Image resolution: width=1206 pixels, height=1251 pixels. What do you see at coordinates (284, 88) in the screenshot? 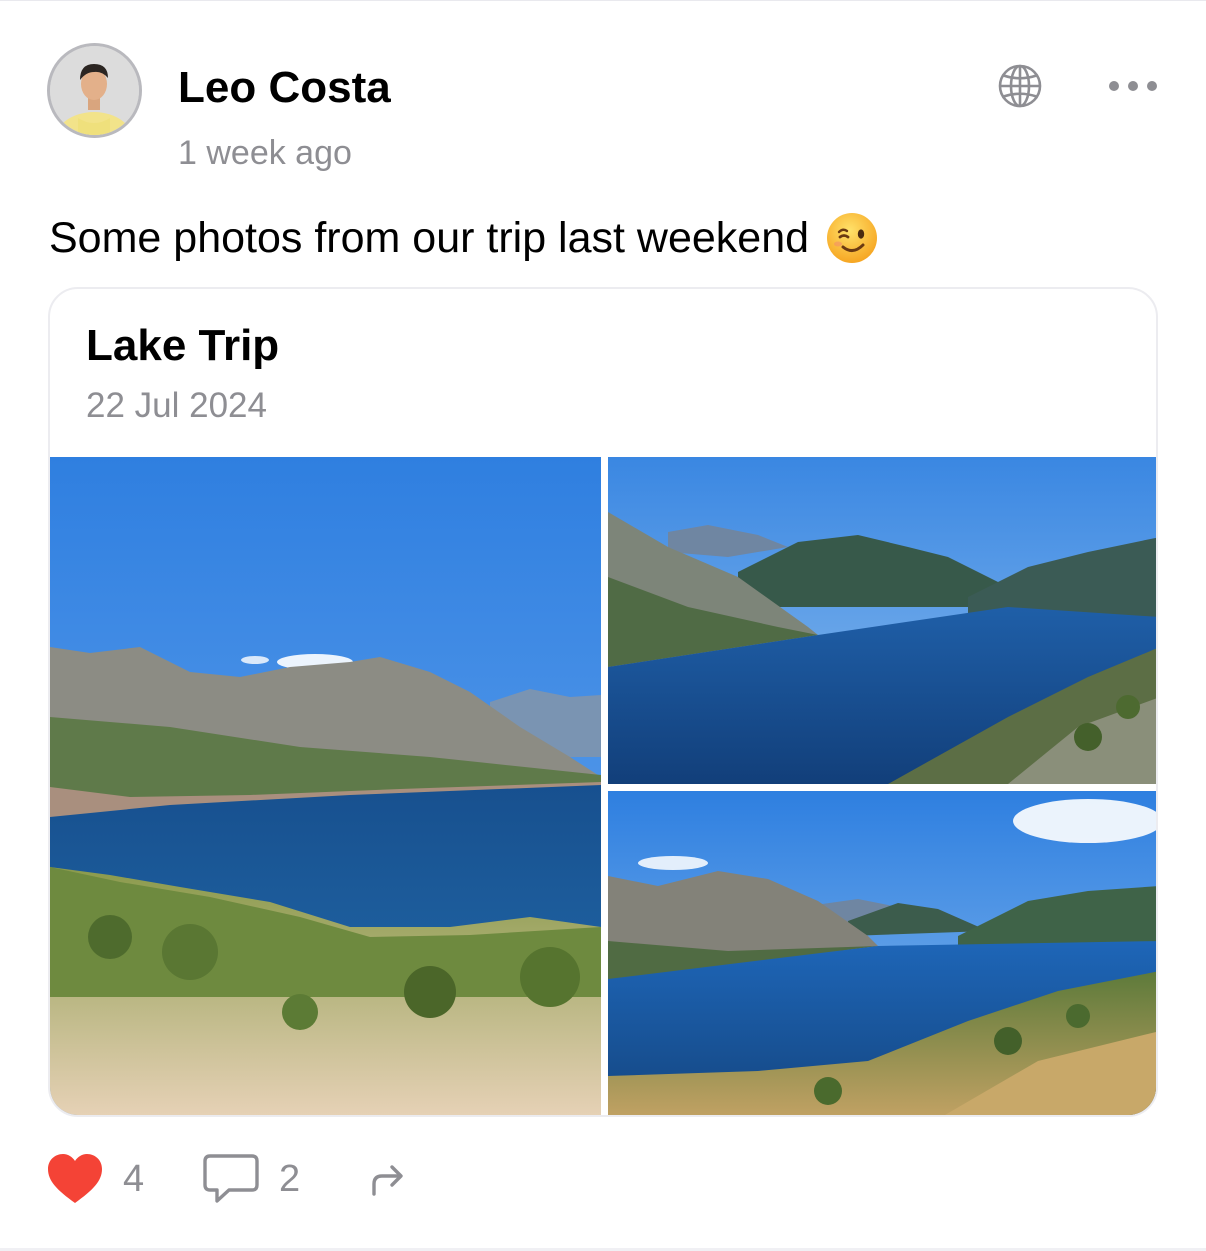
I see `author-name: Leo Costa` at bounding box center [284, 88].